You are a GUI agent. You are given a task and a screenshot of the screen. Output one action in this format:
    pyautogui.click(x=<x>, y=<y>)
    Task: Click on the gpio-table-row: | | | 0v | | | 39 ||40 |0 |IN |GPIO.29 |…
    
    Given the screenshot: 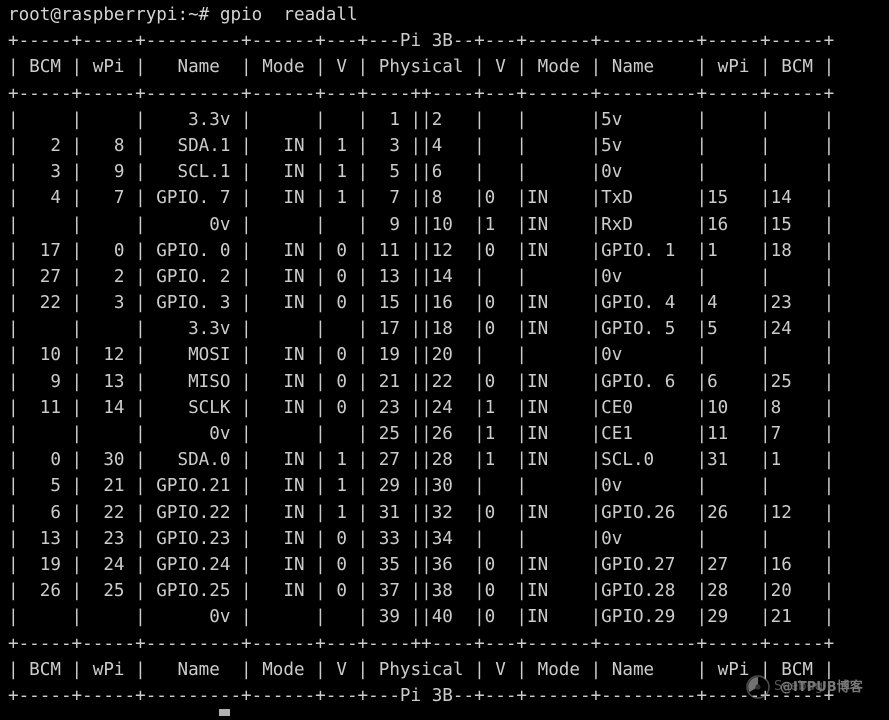 What is the action you would take?
    pyautogui.click(x=421, y=617)
    